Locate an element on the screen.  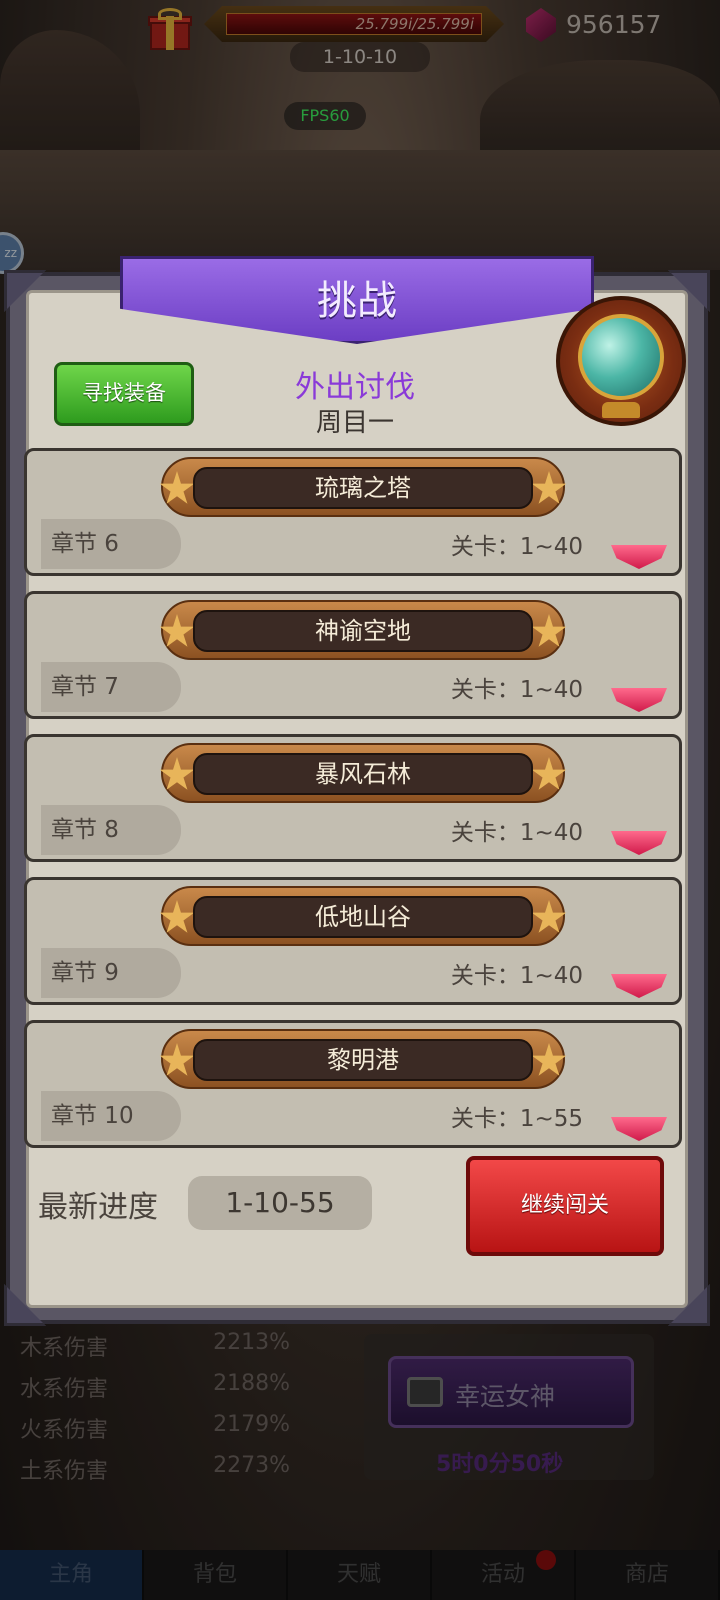
chapter-number: 章节 7 is located at coordinates (111, 687).